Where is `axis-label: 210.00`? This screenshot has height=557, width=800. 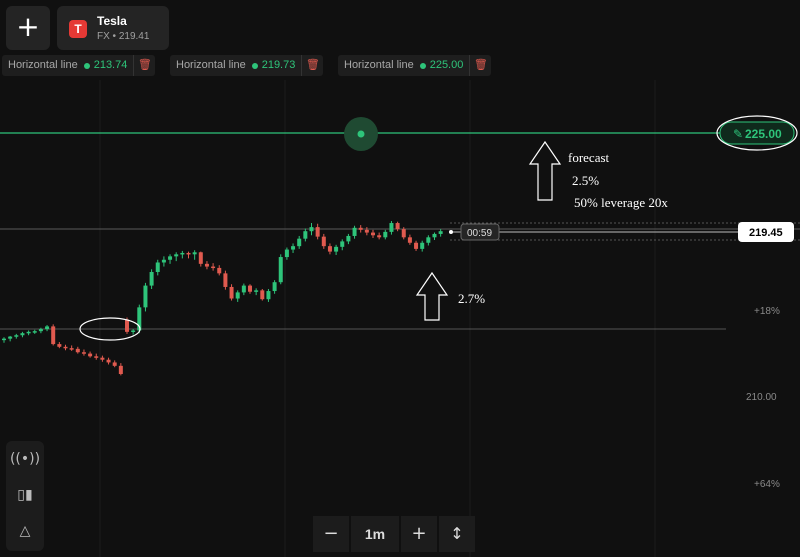 axis-label: 210.00 is located at coordinates (761, 397).